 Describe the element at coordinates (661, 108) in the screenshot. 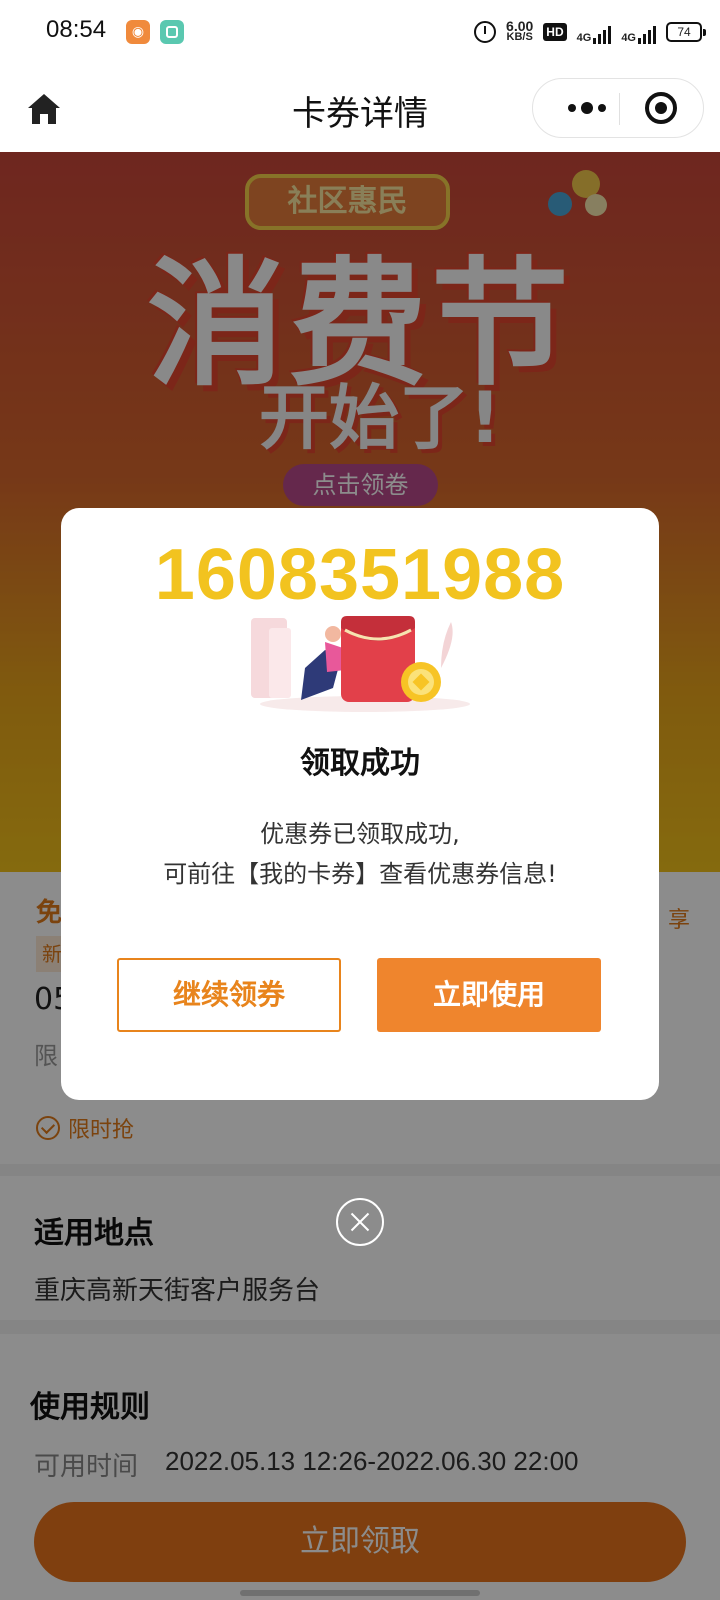

I see `miniprogram-close-icon` at that location.